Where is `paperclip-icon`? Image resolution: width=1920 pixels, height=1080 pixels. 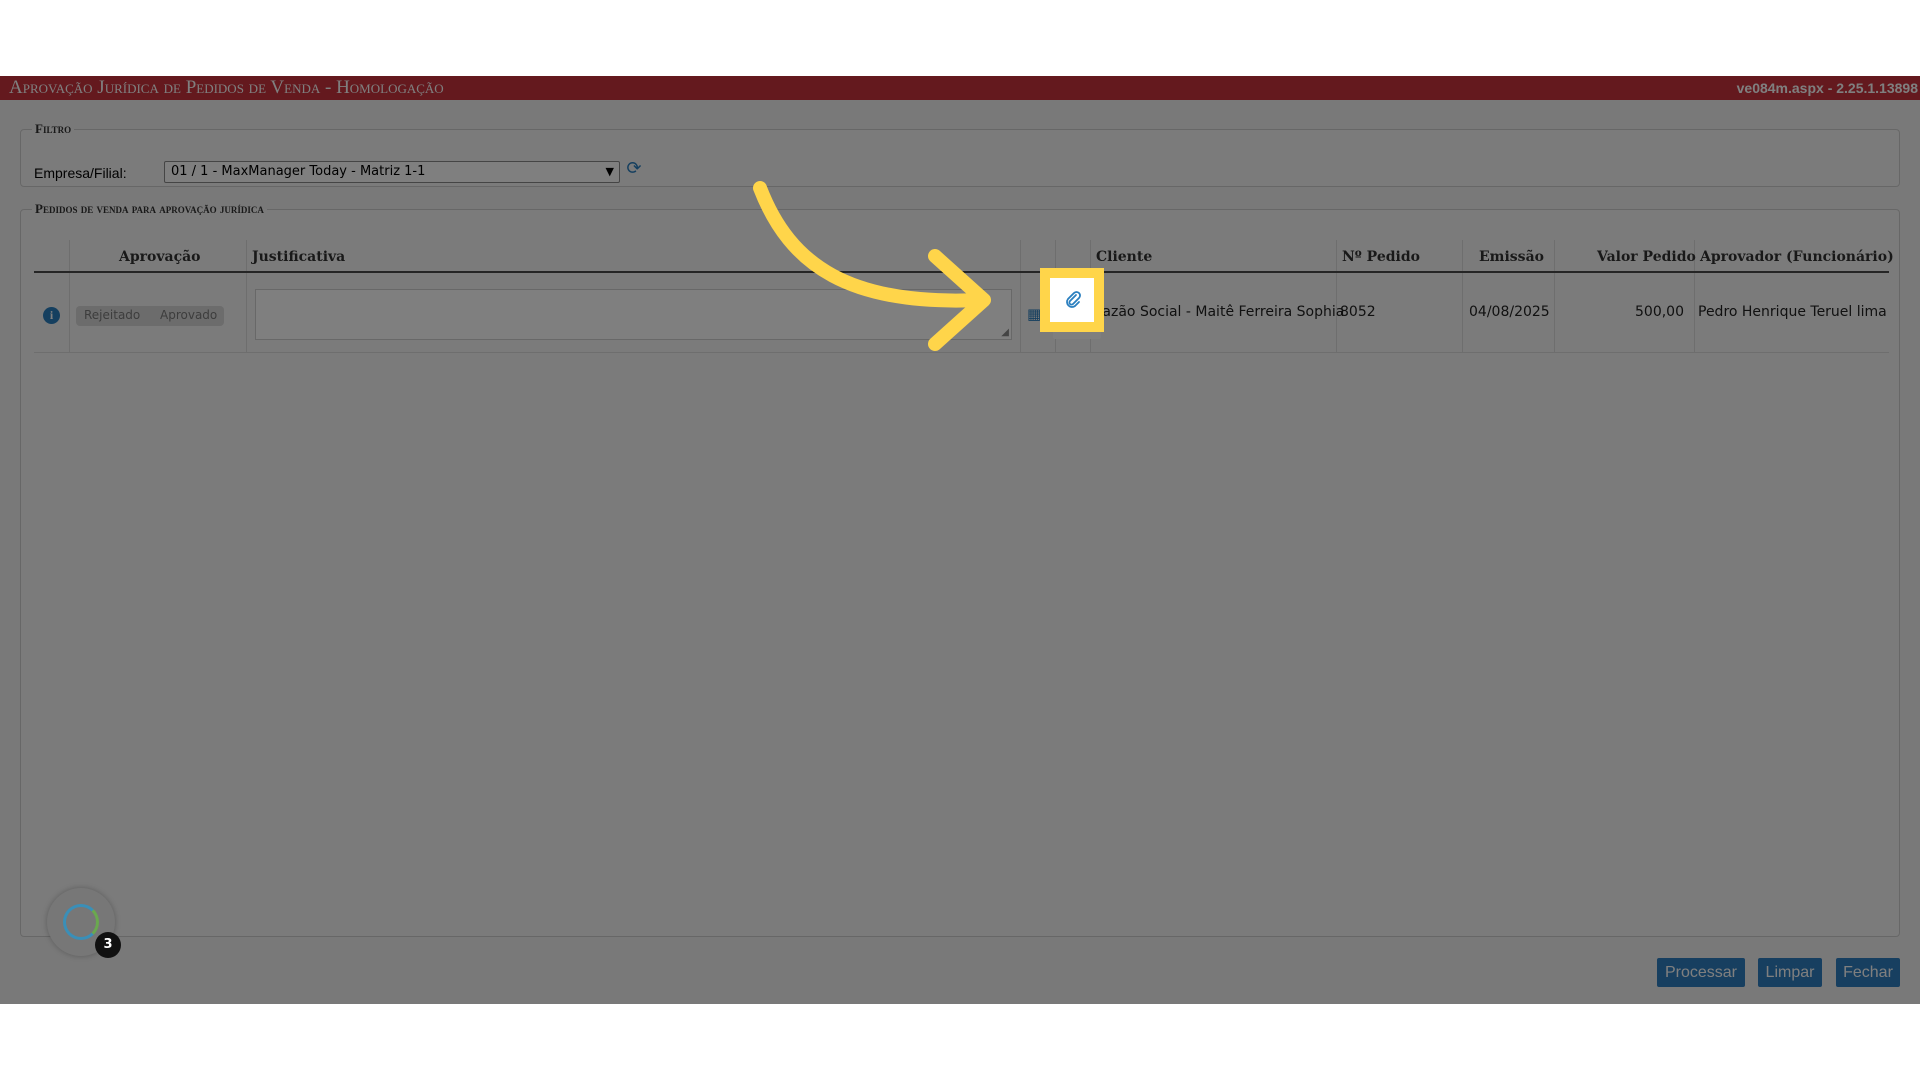 paperclip-icon is located at coordinates (1073, 299).